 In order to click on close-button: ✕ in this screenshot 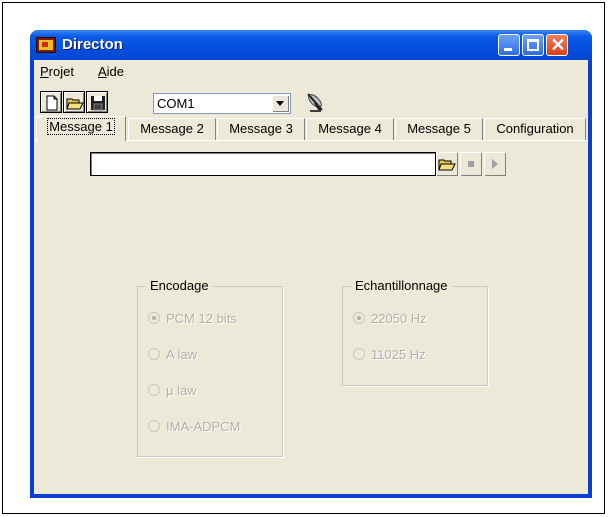, I will do `click(557, 45)`.